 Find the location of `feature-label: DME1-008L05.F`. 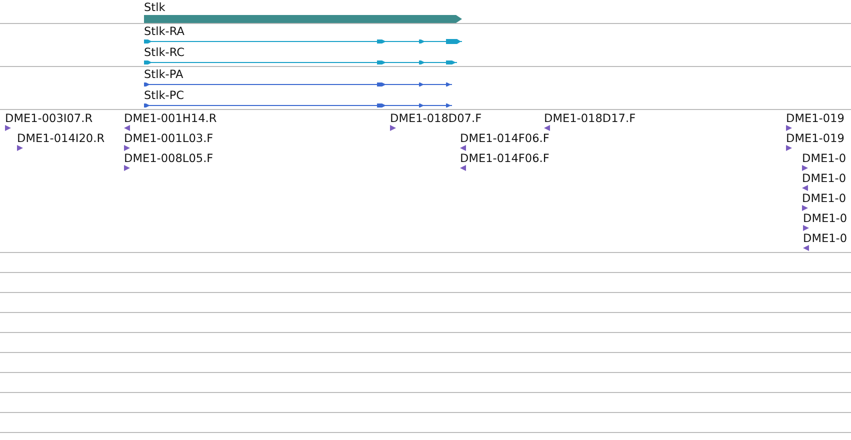

feature-label: DME1-008L05.F is located at coordinates (169, 158).